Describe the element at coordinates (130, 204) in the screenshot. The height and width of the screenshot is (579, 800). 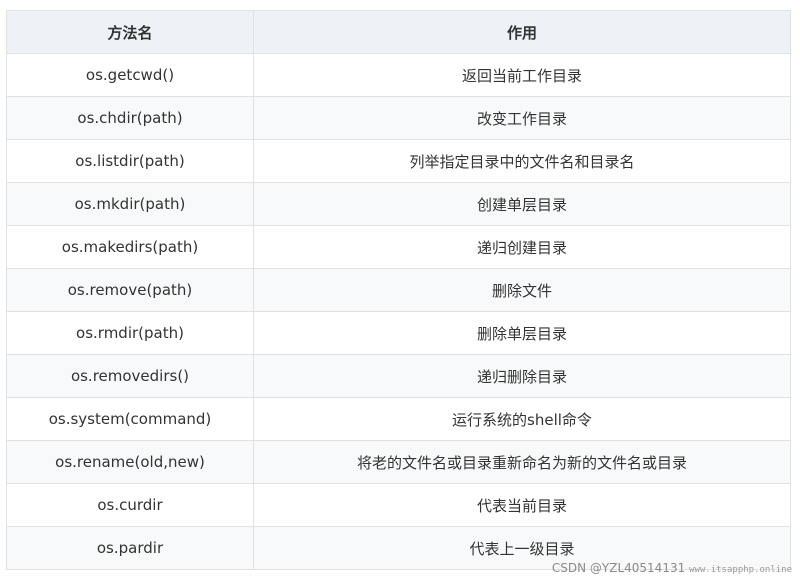
I see `method-name-cell: os.mkdir(path)` at that location.